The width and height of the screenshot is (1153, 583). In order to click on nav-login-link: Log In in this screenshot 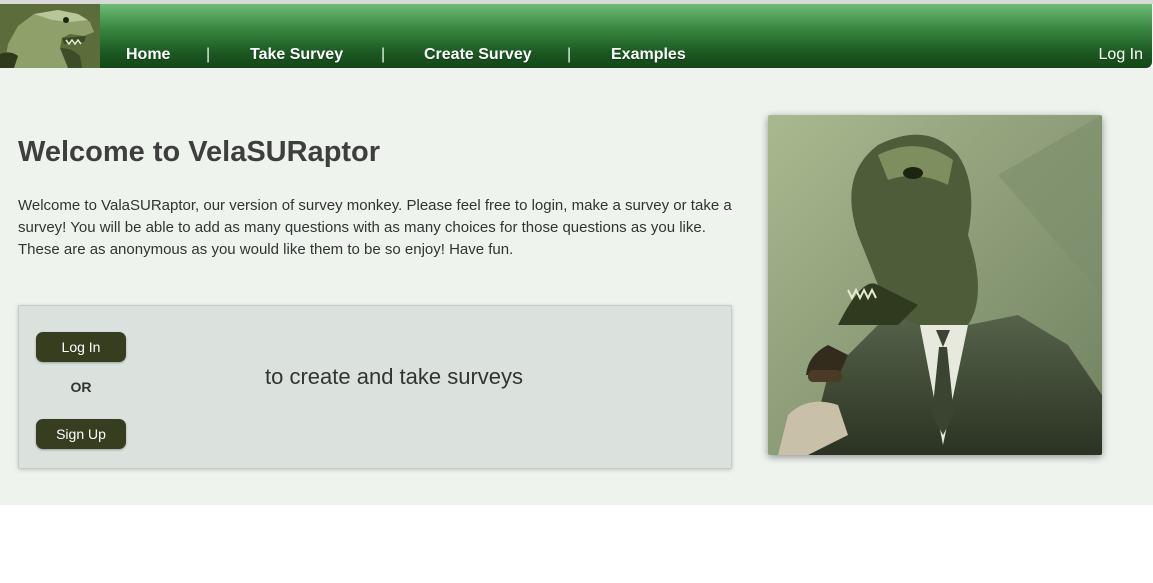, I will do `click(1121, 55)`.